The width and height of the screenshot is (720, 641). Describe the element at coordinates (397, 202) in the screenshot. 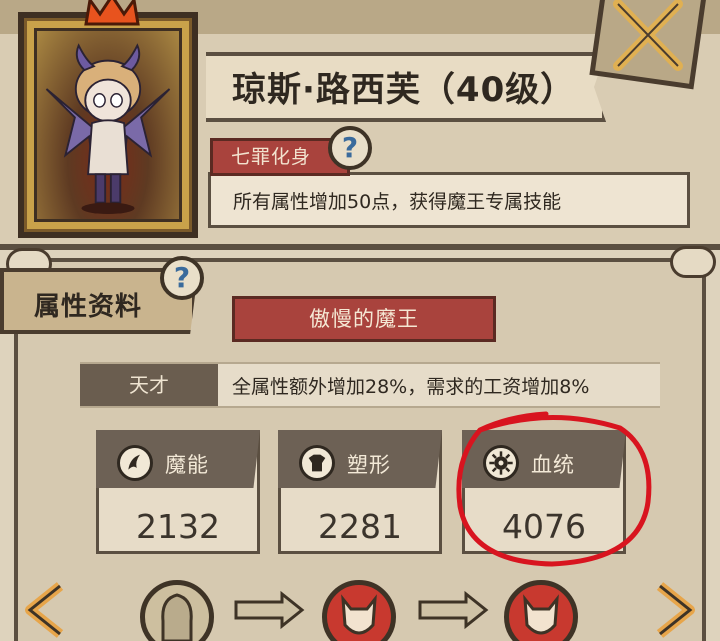

I see `trait-description: 所有属性增加50点，获得魔王专属技能` at that location.